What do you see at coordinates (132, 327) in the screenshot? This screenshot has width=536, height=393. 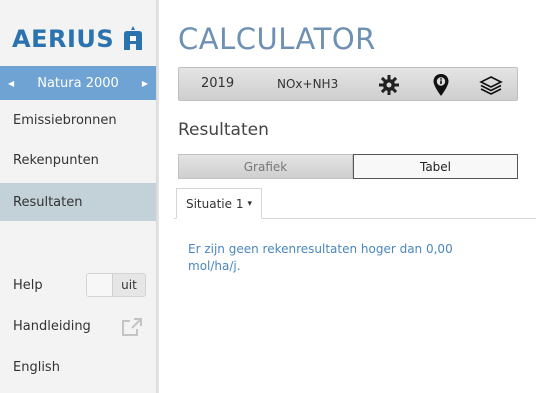 I see `external-link-icon` at bounding box center [132, 327].